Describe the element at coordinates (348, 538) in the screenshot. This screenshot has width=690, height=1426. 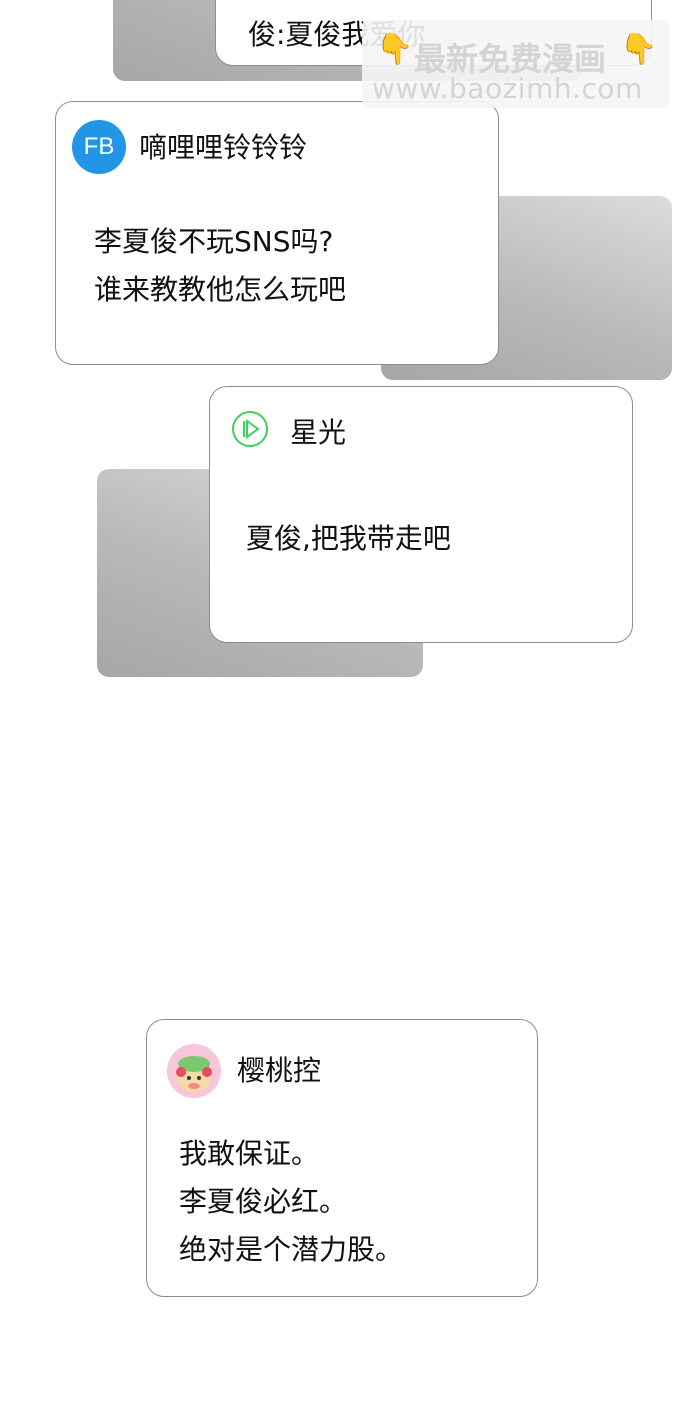
I see `comment-text: 夏俊,把我带走吧` at that location.